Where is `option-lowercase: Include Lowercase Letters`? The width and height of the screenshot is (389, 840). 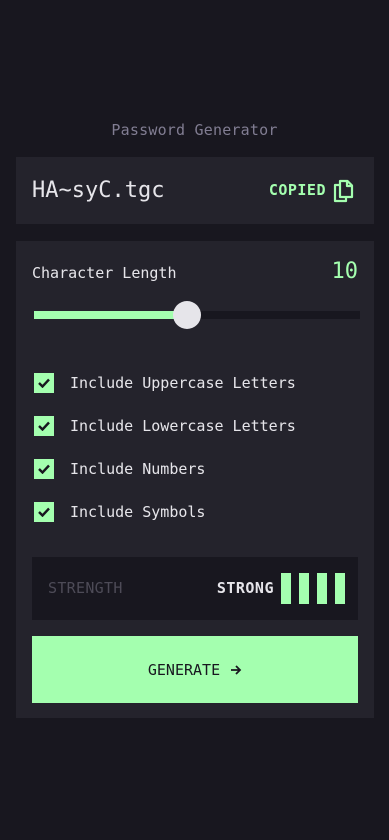 option-lowercase: Include Lowercase Letters is located at coordinates (165, 426).